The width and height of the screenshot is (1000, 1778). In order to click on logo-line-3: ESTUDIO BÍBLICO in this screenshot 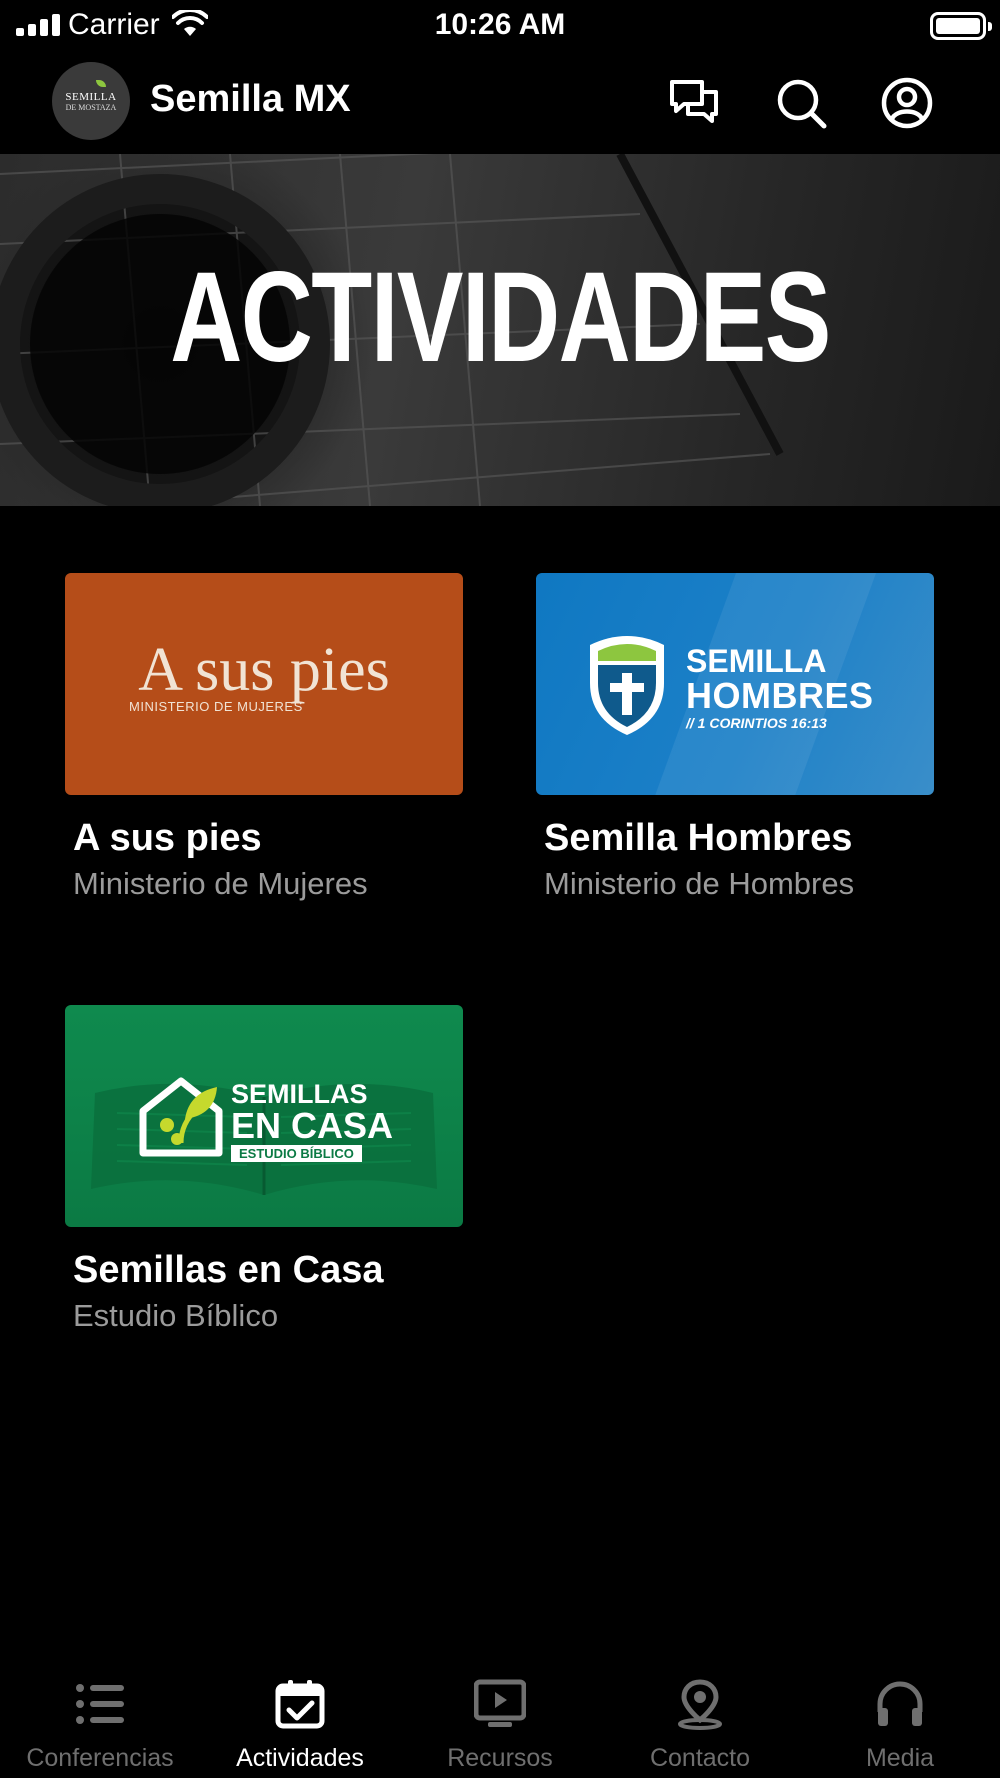, I will do `click(296, 1153)`.